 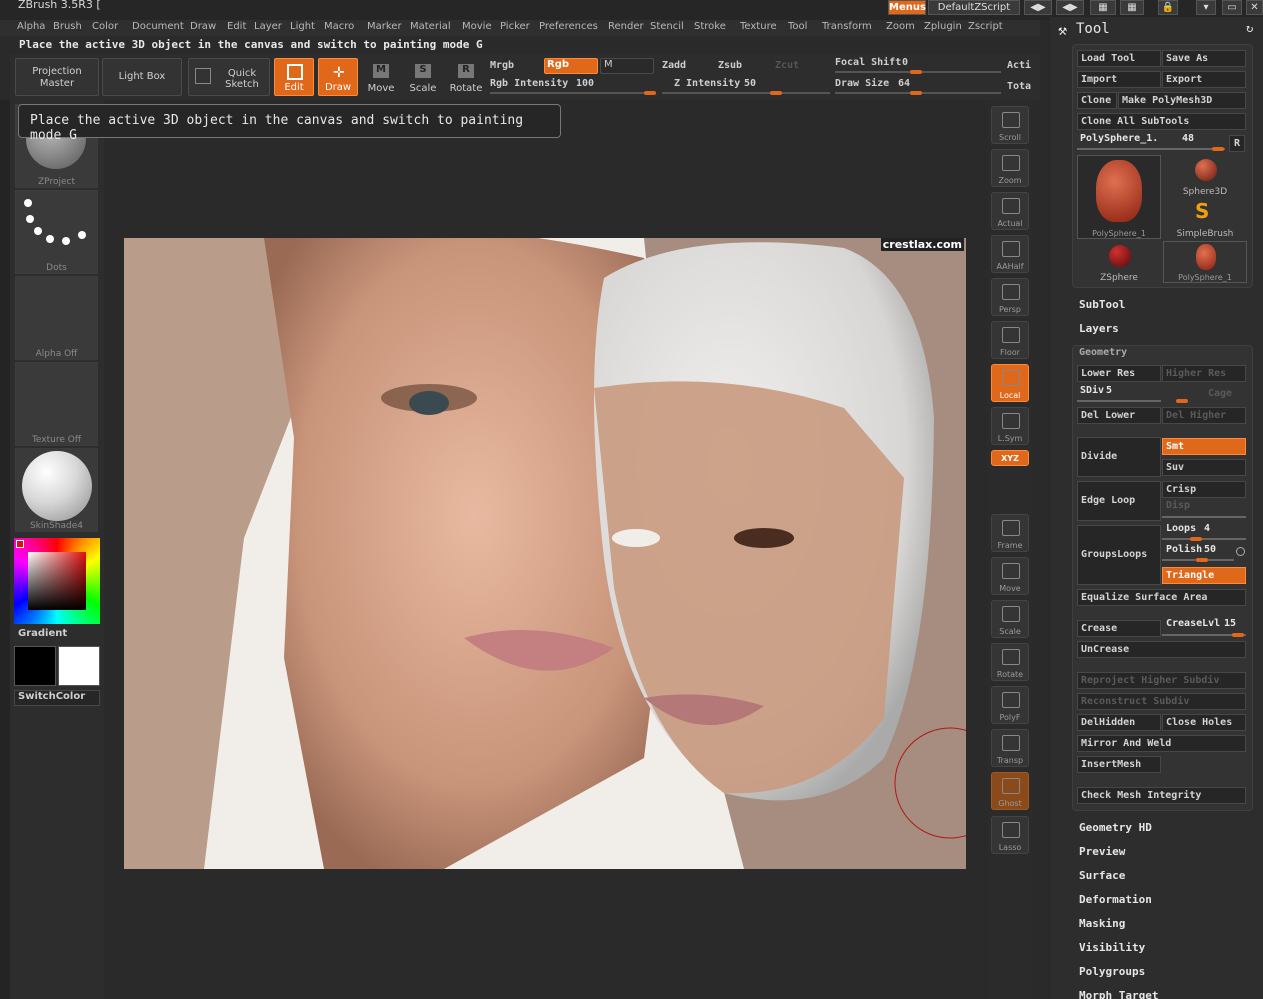 I want to click on triangle-button: Triangle, so click(x=1204, y=575).